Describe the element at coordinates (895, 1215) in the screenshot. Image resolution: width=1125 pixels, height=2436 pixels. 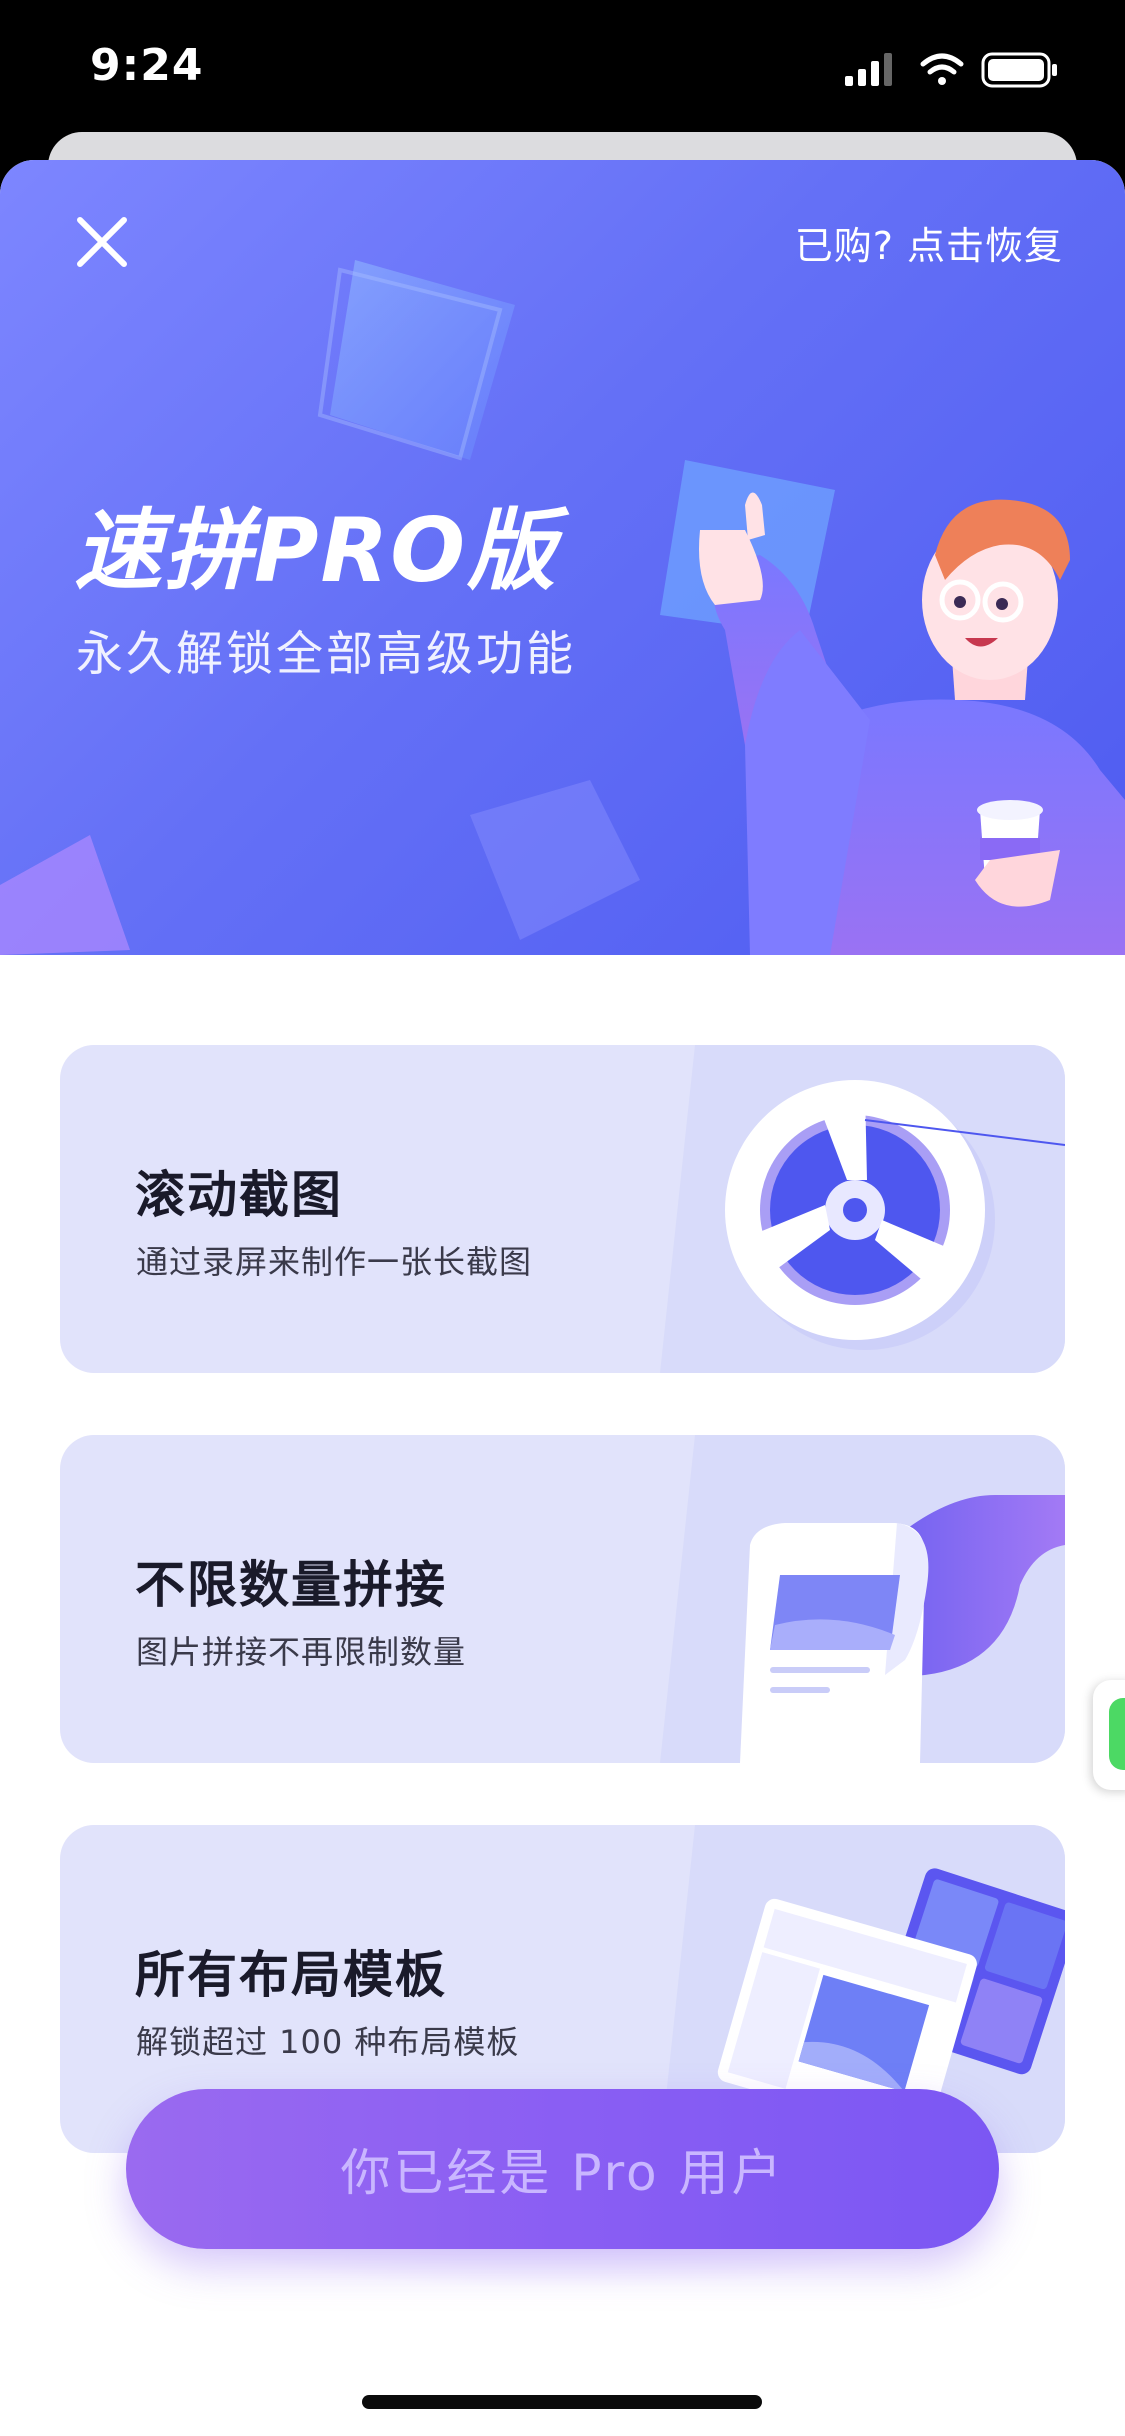
I see `film-reel-icon` at that location.